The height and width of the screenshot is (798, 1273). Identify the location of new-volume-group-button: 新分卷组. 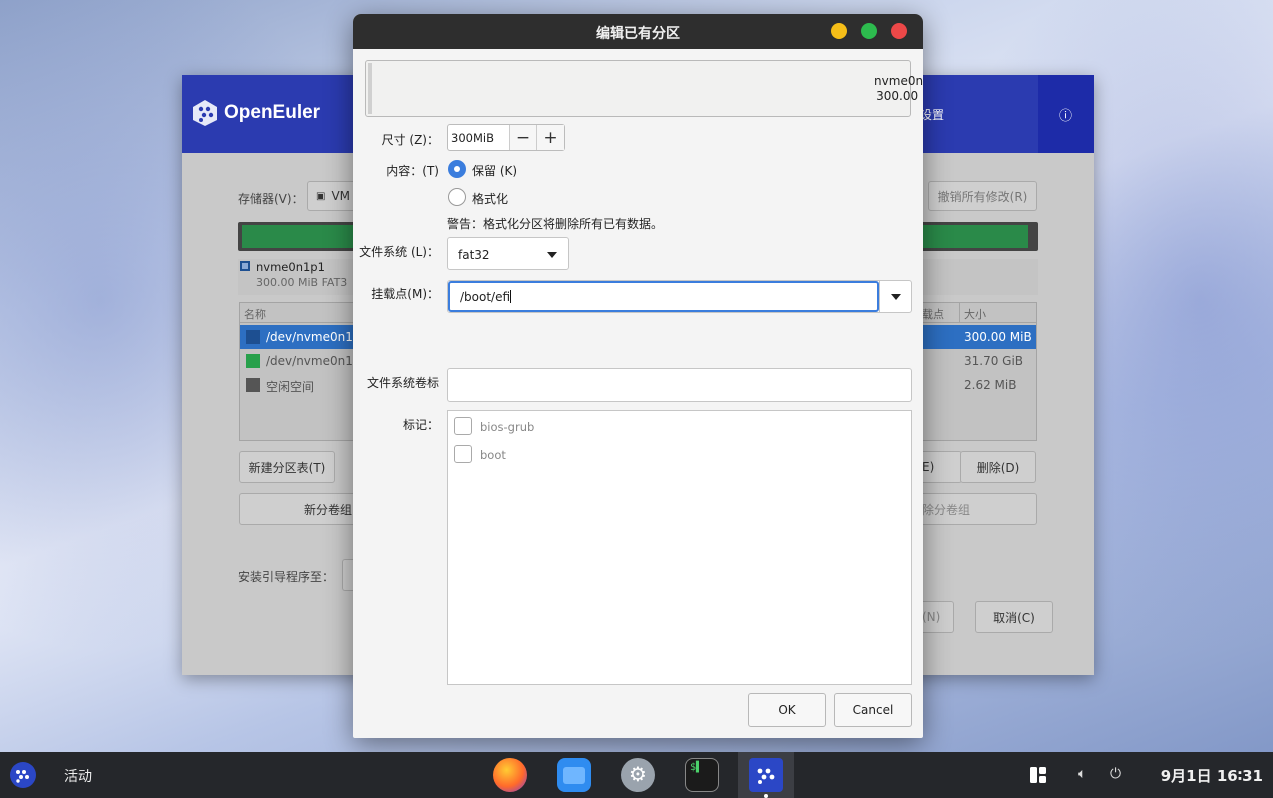
(299, 509).